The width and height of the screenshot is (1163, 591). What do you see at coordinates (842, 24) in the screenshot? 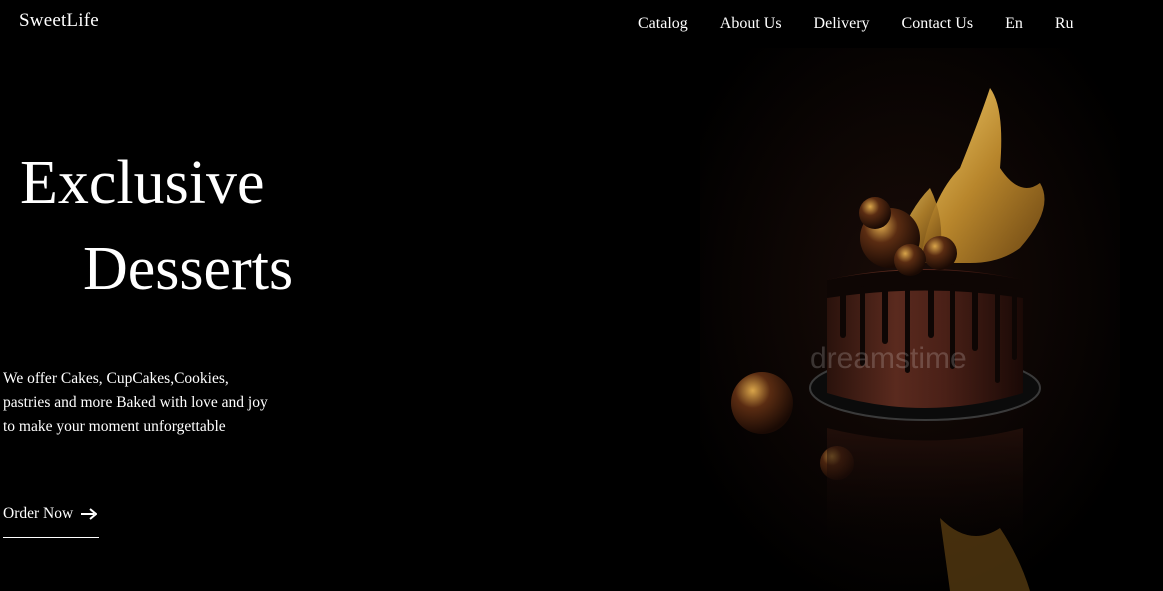
I see `nav-delivery: Delivery` at bounding box center [842, 24].